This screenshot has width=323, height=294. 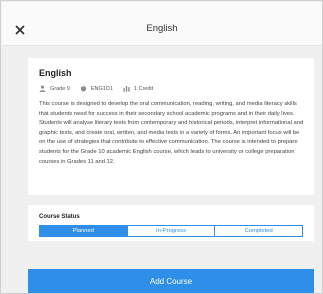 I want to click on credit-meta: 1 Credit, so click(x=138, y=88).